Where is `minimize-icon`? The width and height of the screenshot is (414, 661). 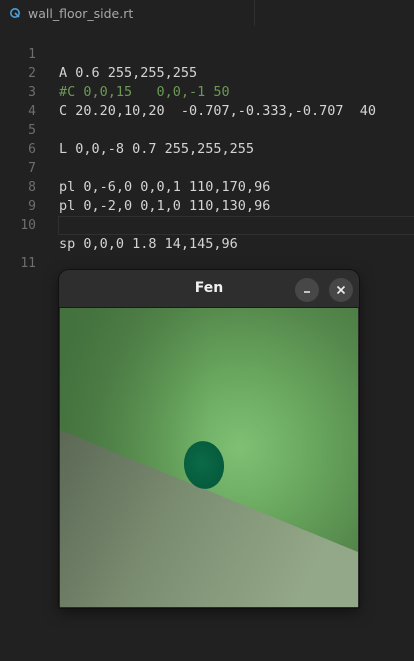
minimize-icon is located at coordinates (307, 292).